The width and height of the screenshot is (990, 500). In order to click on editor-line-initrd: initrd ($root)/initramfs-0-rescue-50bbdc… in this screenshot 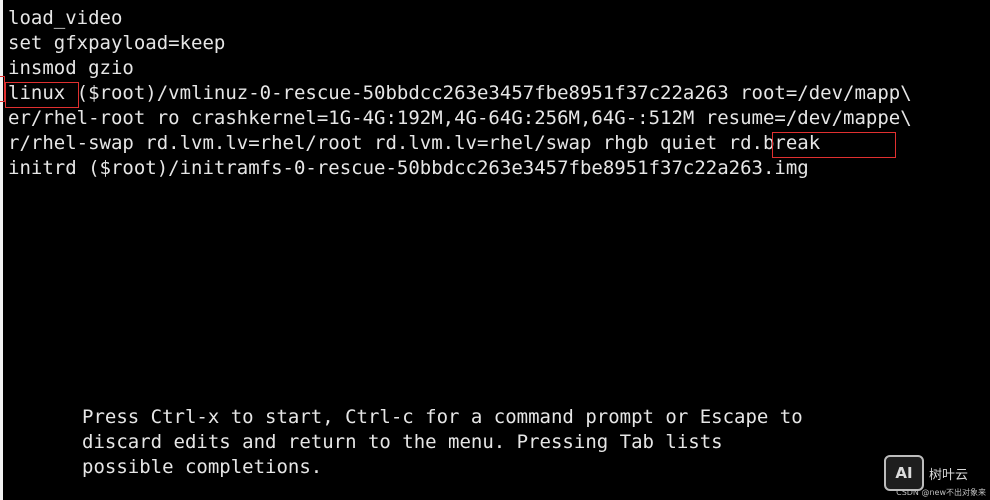, I will do `click(495, 168)`.